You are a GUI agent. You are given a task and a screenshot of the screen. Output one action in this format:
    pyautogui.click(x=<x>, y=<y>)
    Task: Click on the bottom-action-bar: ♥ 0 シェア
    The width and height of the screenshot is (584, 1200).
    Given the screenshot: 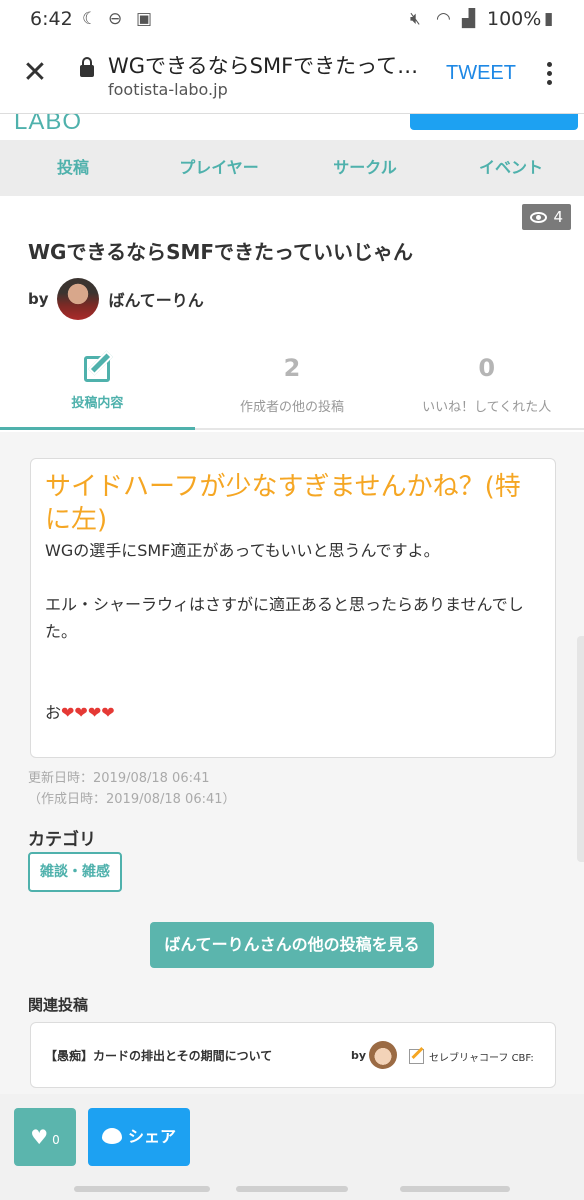 What is the action you would take?
    pyautogui.click(x=292, y=1147)
    